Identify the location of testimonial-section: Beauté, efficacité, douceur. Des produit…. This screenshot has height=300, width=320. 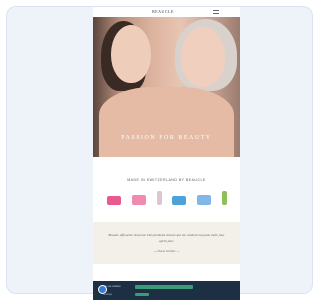
(166, 243).